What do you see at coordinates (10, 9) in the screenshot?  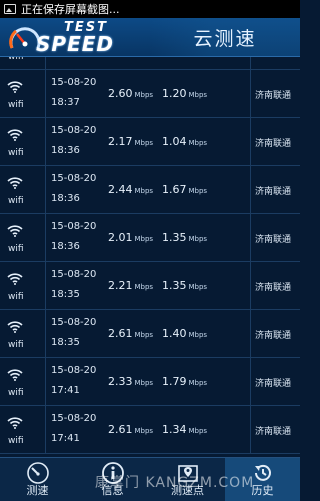 I see `image-icon` at bounding box center [10, 9].